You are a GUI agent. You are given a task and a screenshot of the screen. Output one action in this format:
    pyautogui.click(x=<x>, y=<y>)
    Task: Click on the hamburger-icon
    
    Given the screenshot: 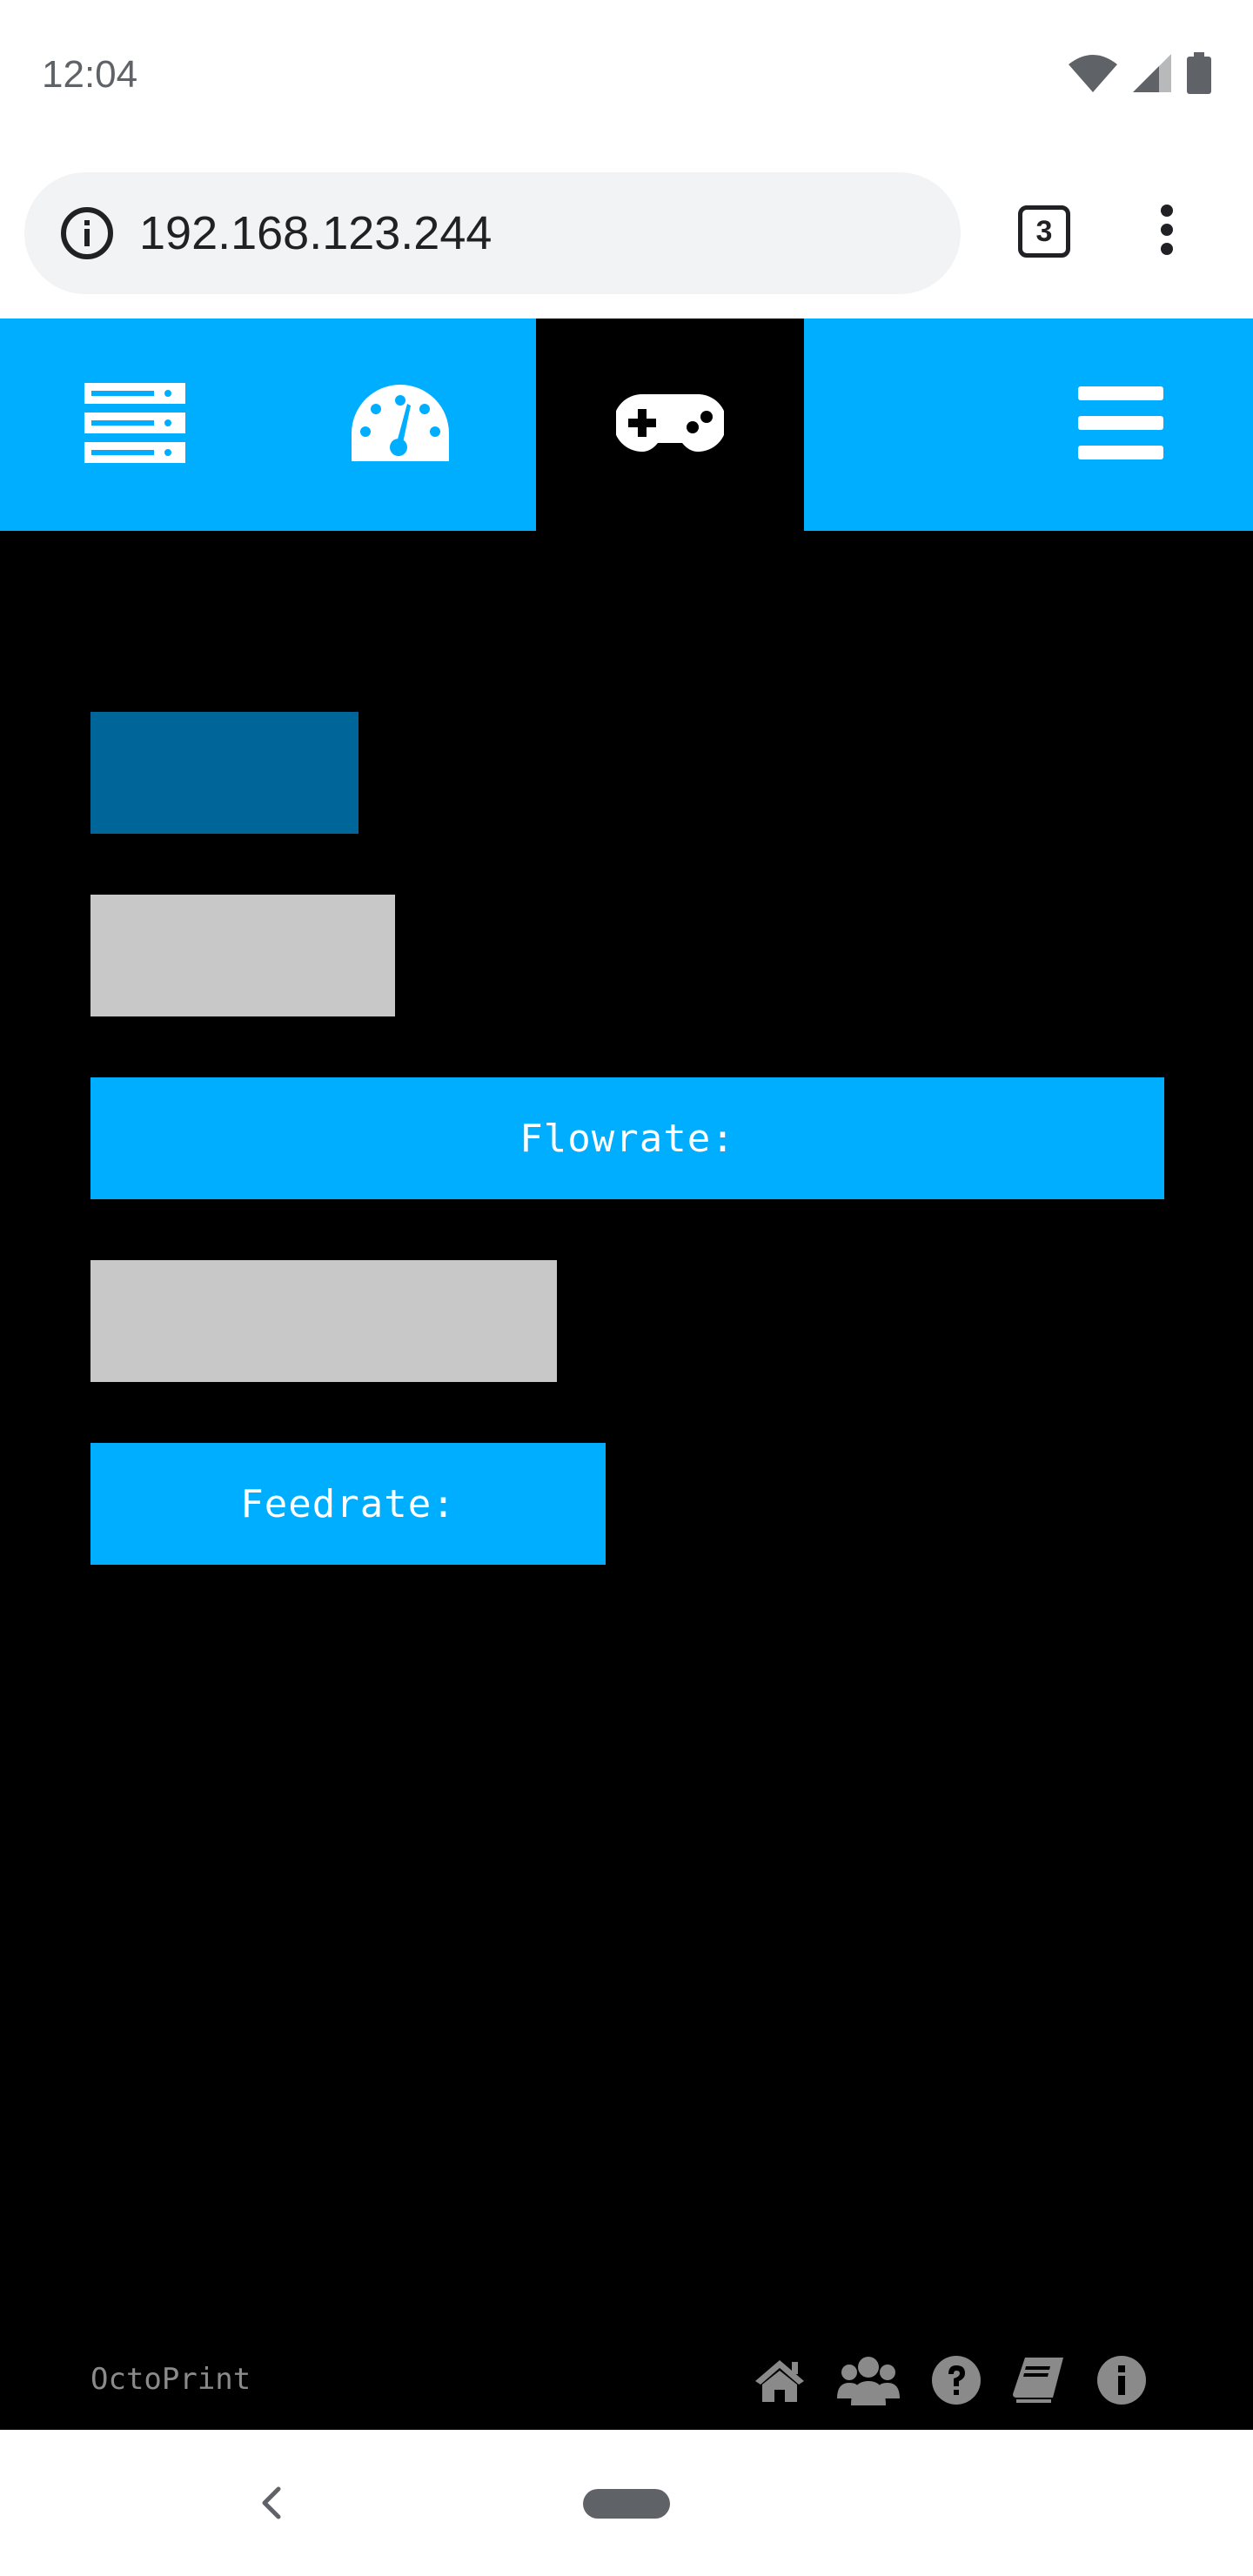 What is the action you would take?
    pyautogui.click(x=1120, y=425)
    